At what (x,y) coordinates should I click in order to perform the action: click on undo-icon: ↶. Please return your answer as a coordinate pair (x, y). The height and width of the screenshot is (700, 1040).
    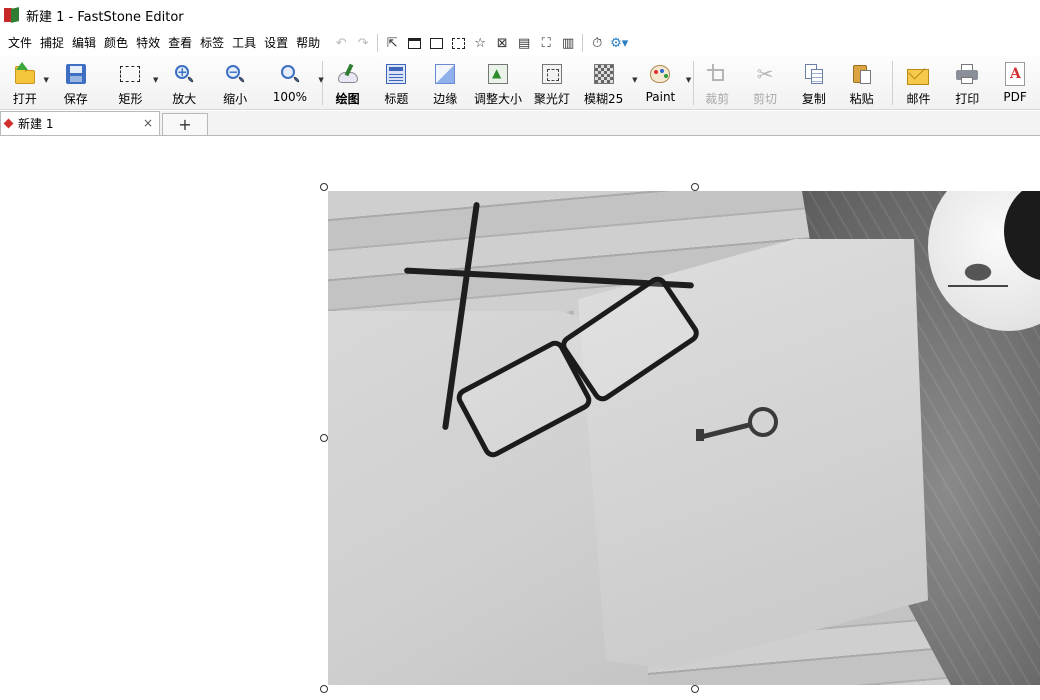
    Looking at the image, I should click on (341, 43).